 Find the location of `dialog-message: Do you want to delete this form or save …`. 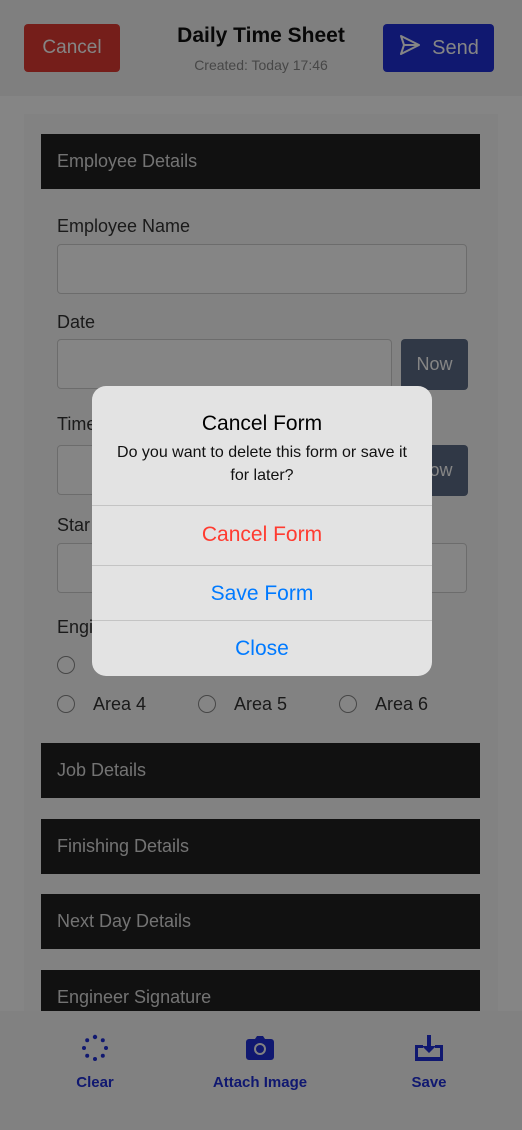

dialog-message: Do you want to delete this form or save … is located at coordinates (262, 464).